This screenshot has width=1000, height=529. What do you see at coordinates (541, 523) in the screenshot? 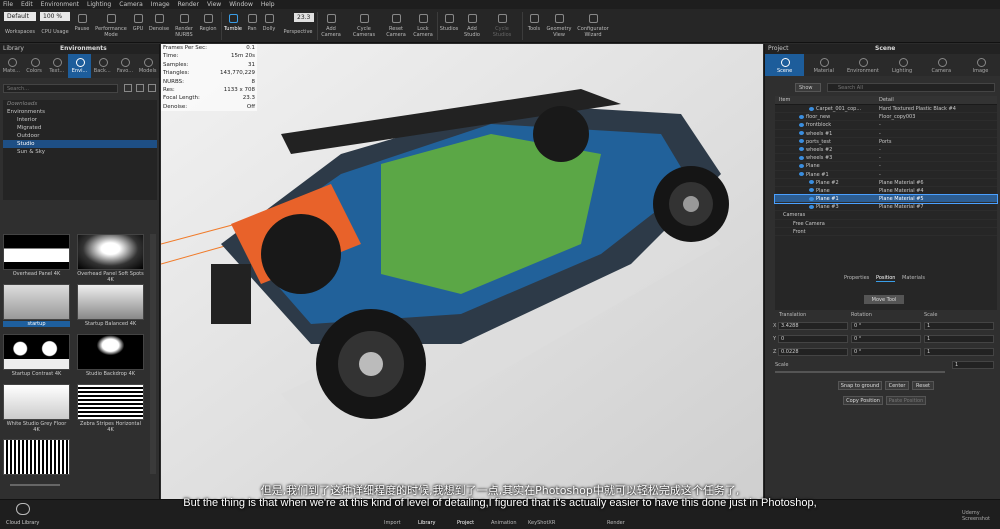
I see `nav-keyshotxr: KeyShotXR` at bounding box center [541, 523].